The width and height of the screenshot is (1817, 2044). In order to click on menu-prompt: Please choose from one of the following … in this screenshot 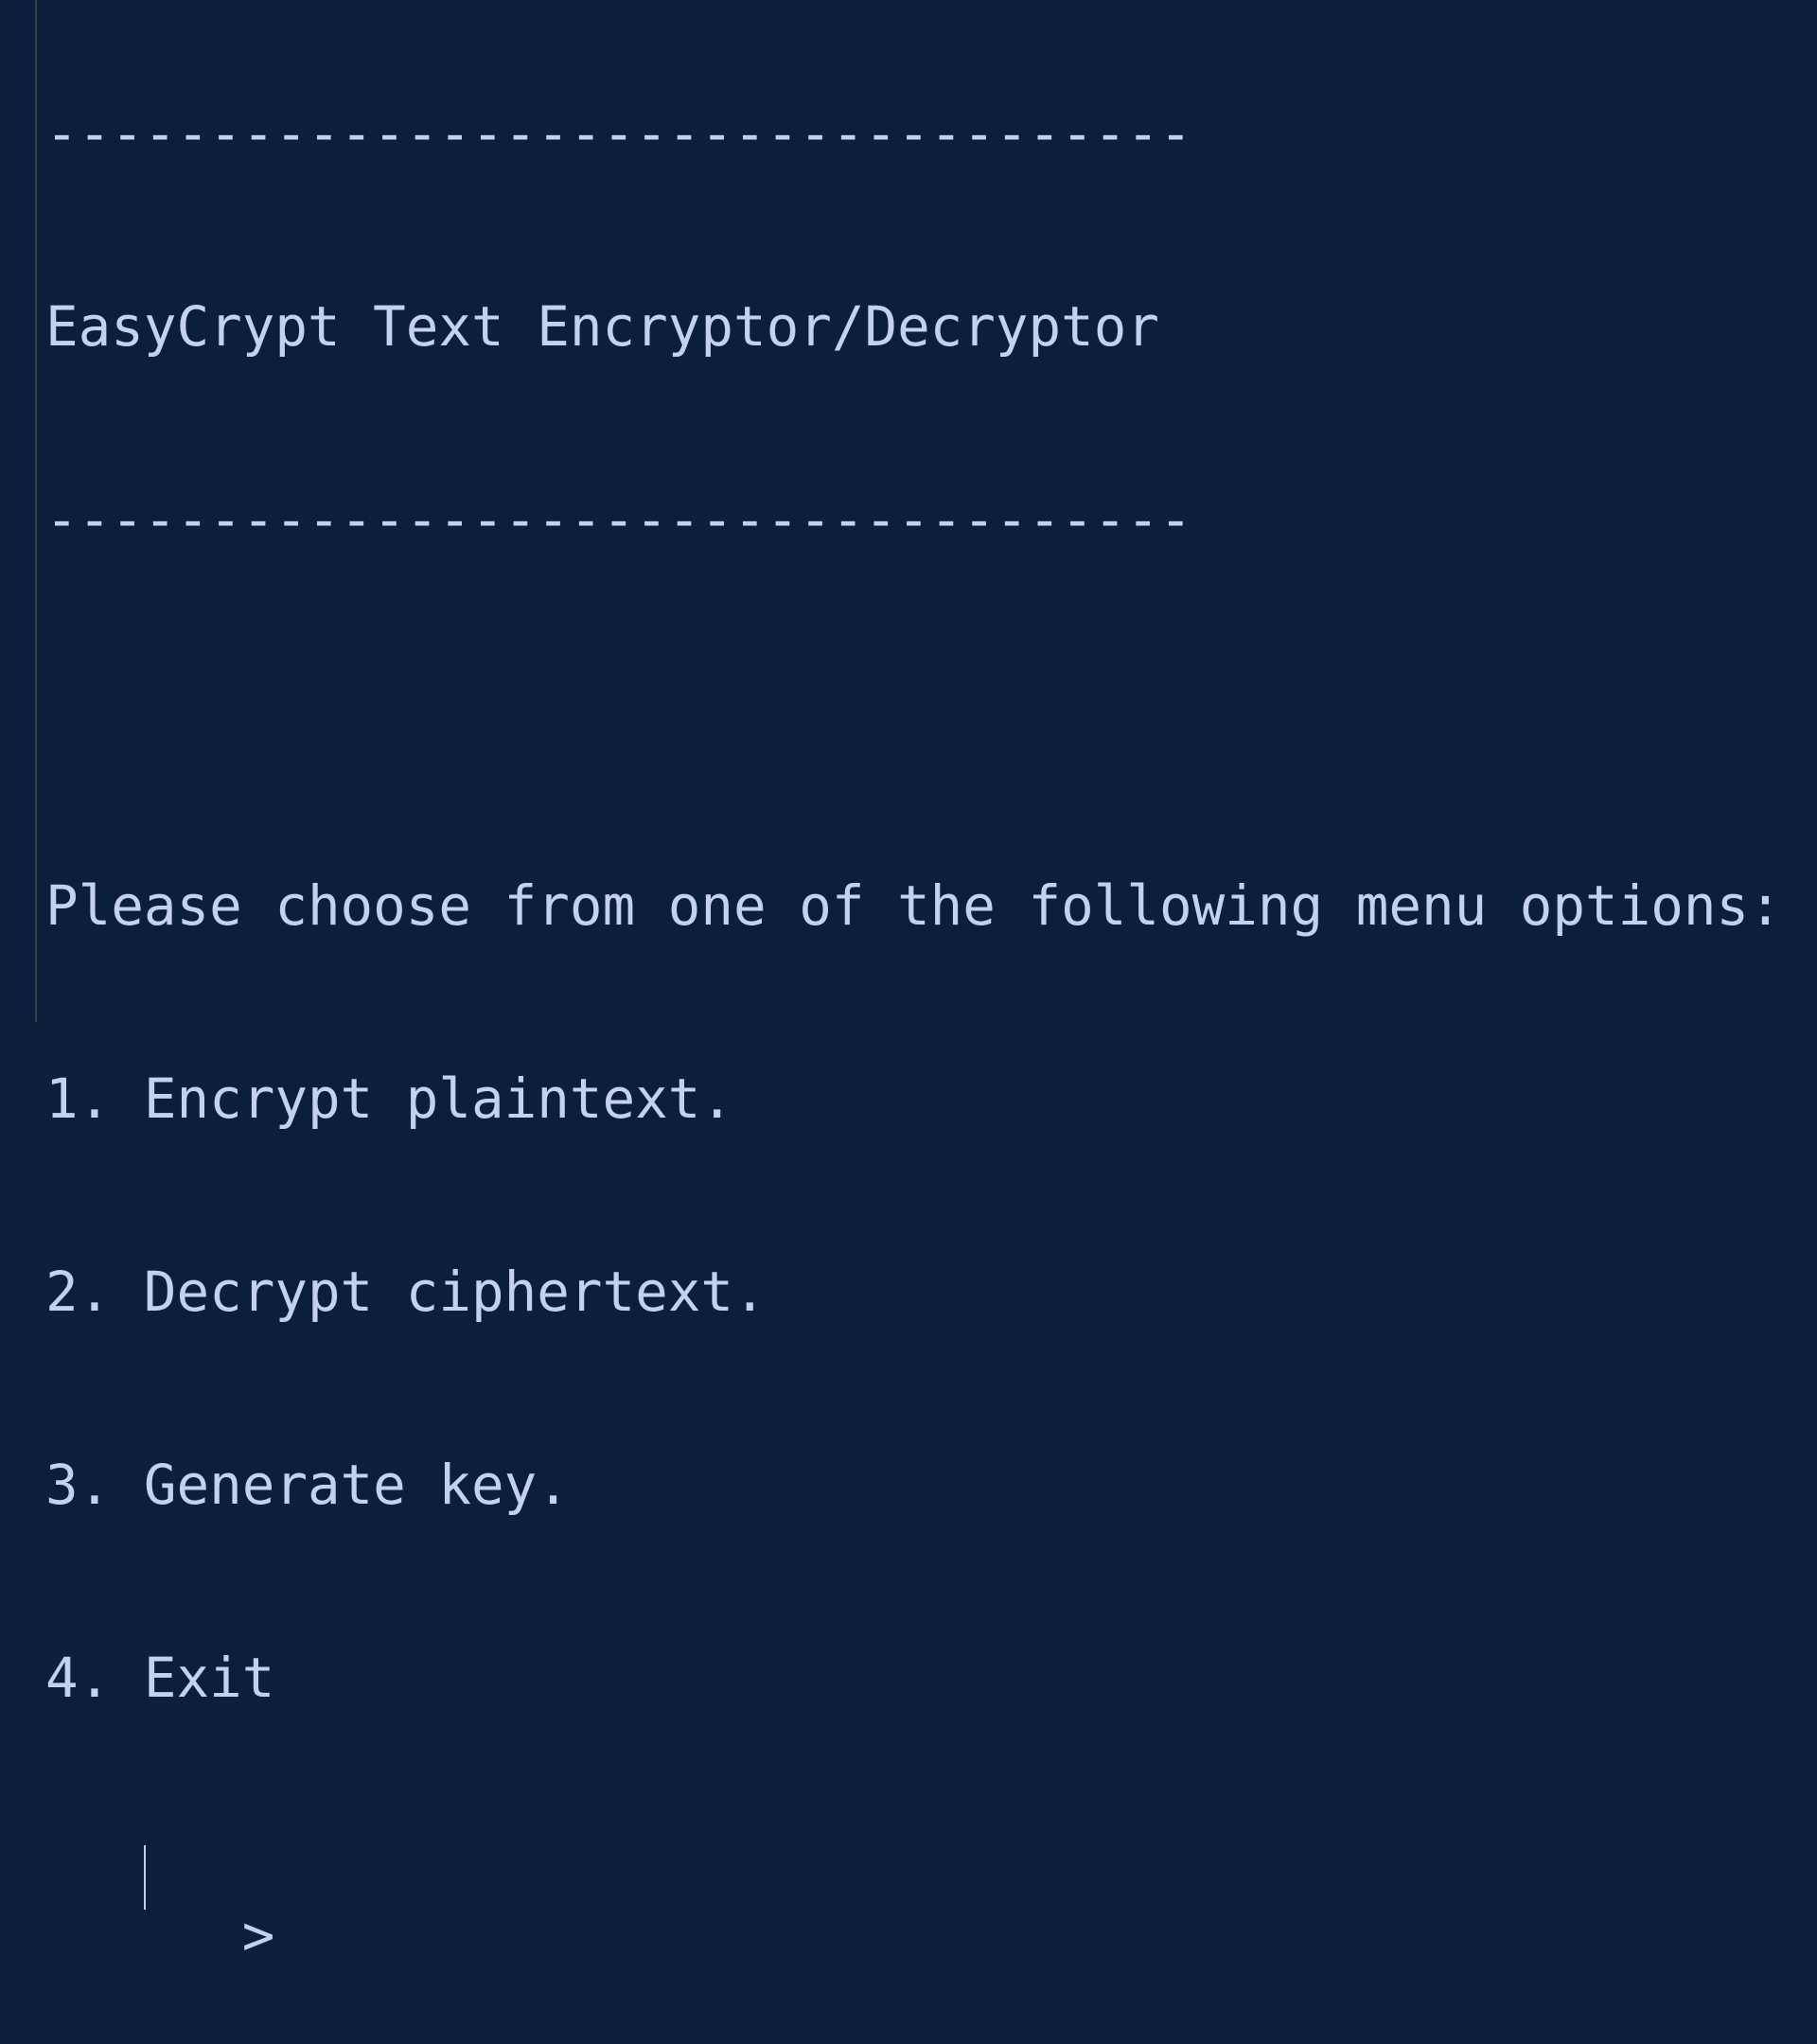, I will do `click(914, 906)`.